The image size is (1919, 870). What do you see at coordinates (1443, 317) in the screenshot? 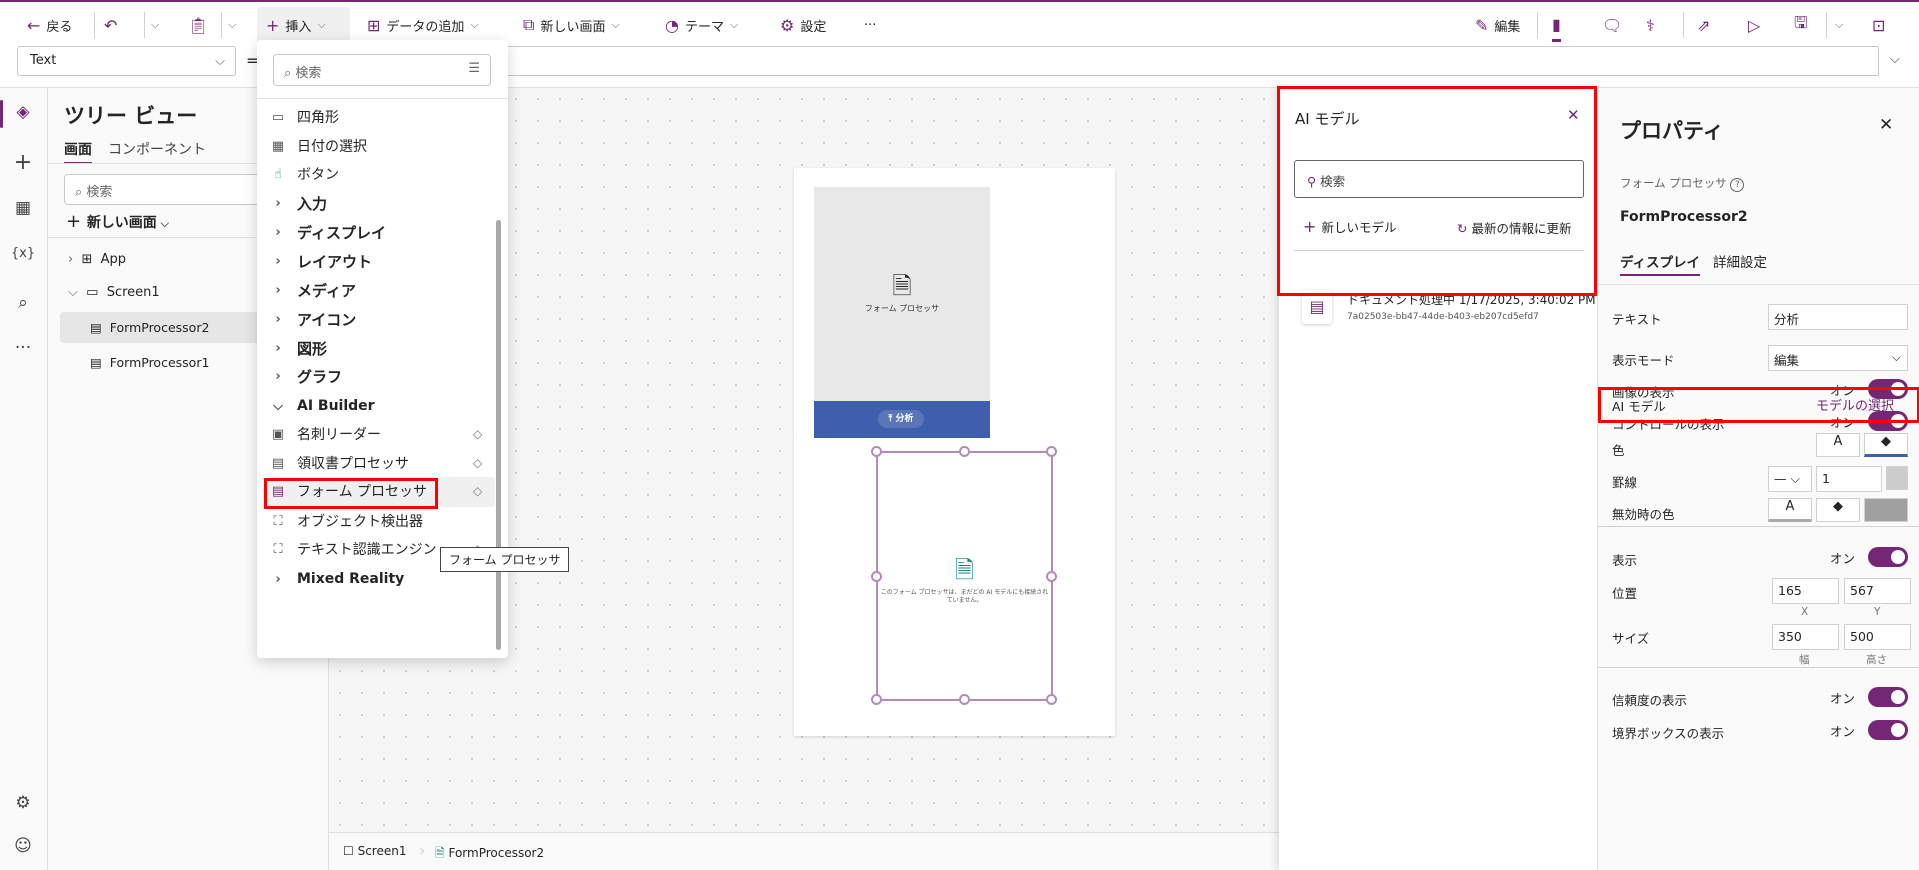
I see `model-id: 7a02503e-bb47-44de-b403-eb207cd5efd7` at bounding box center [1443, 317].